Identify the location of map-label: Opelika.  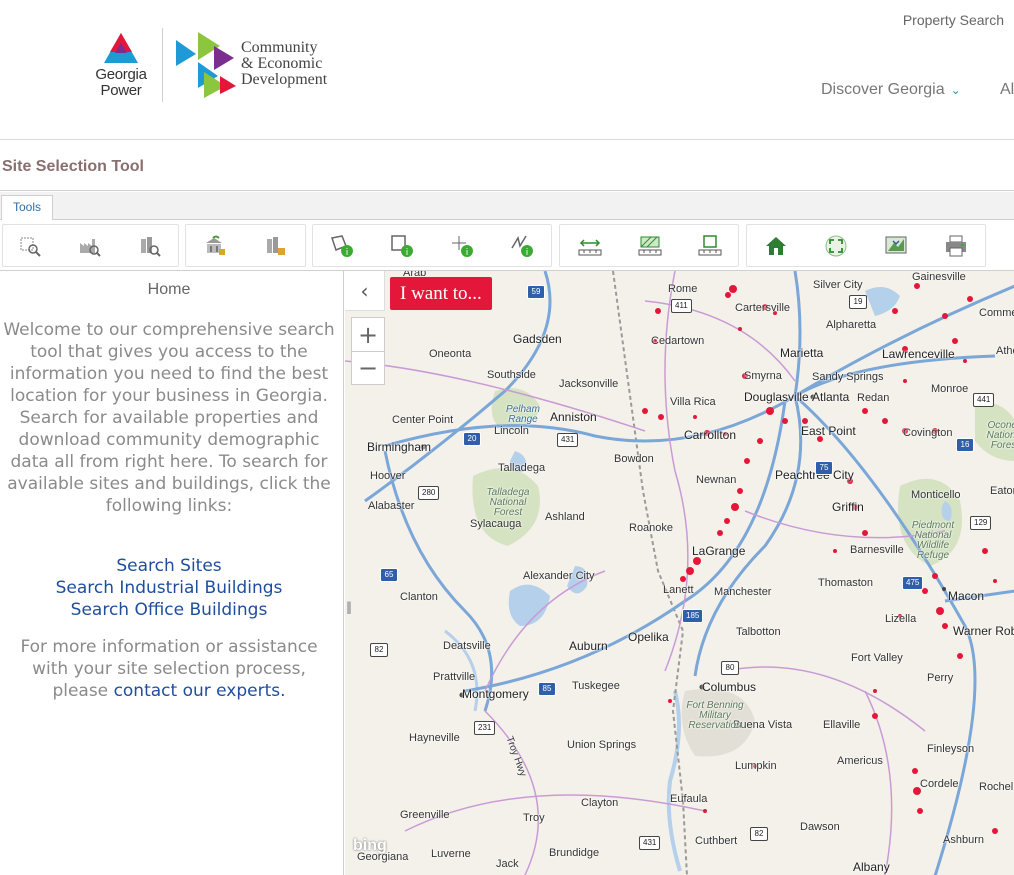
(648, 637).